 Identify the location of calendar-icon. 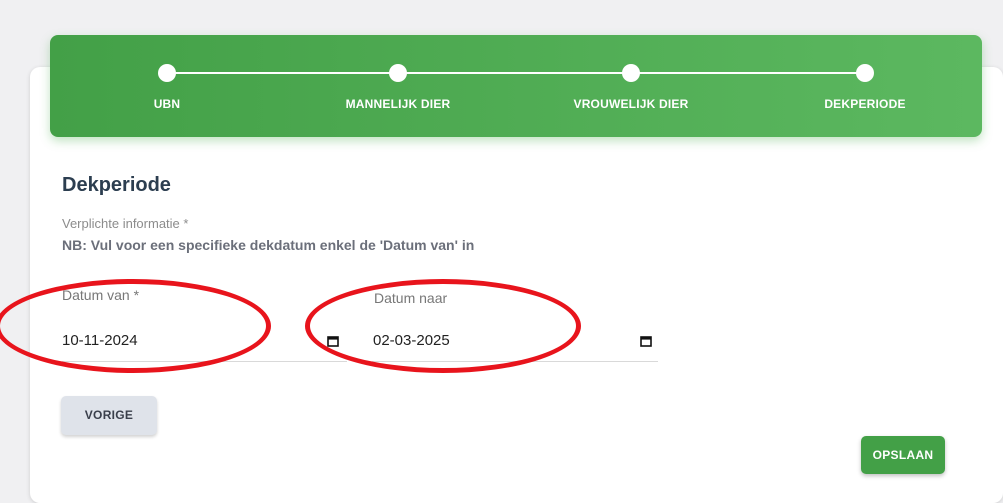
(646, 341).